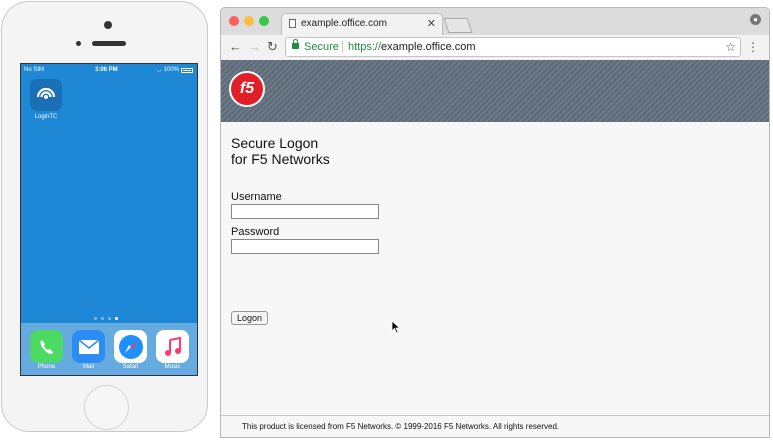 This screenshot has height=444, width=773. What do you see at coordinates (108, 25) in the screenshot?
I see `front-camera` at bounding box center [108, 25].